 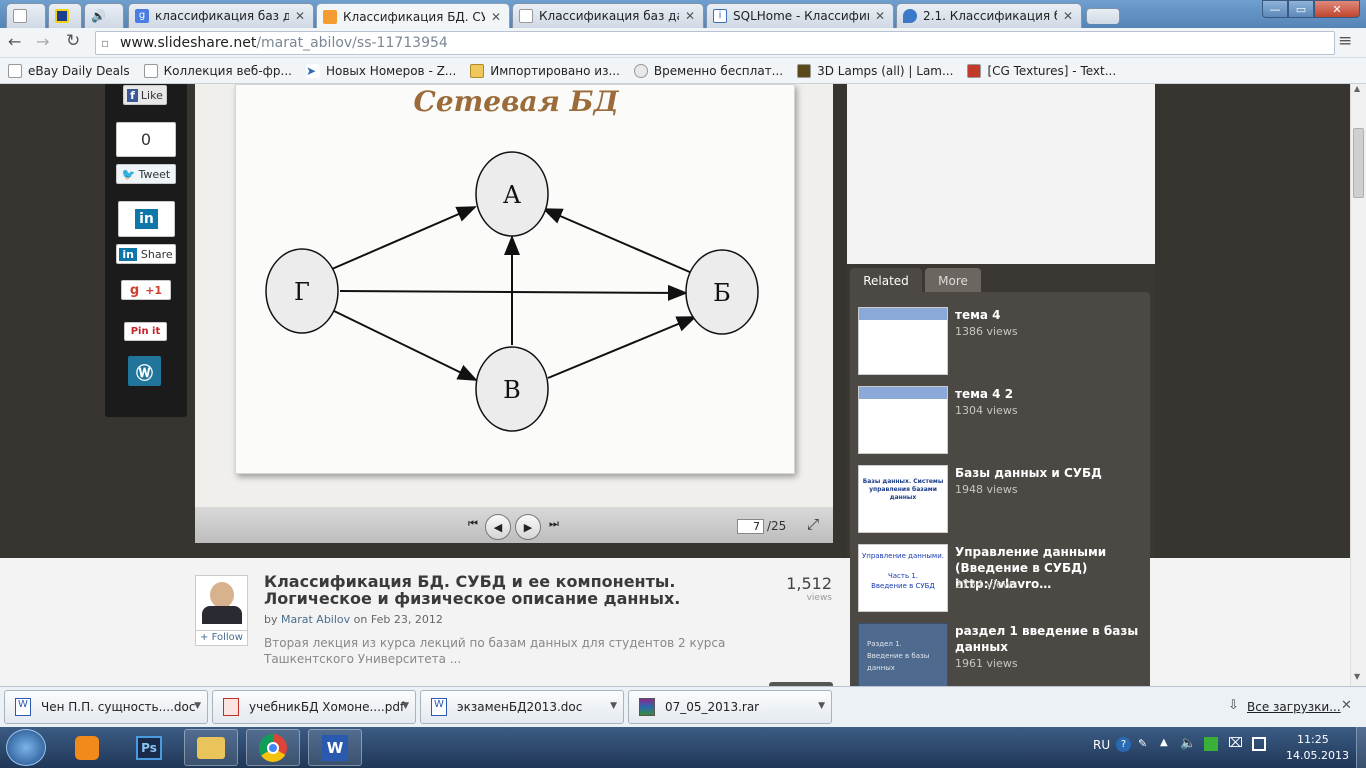 I want to click on tweet-button: 🐦 Tweet, so click(x=146, y=174).